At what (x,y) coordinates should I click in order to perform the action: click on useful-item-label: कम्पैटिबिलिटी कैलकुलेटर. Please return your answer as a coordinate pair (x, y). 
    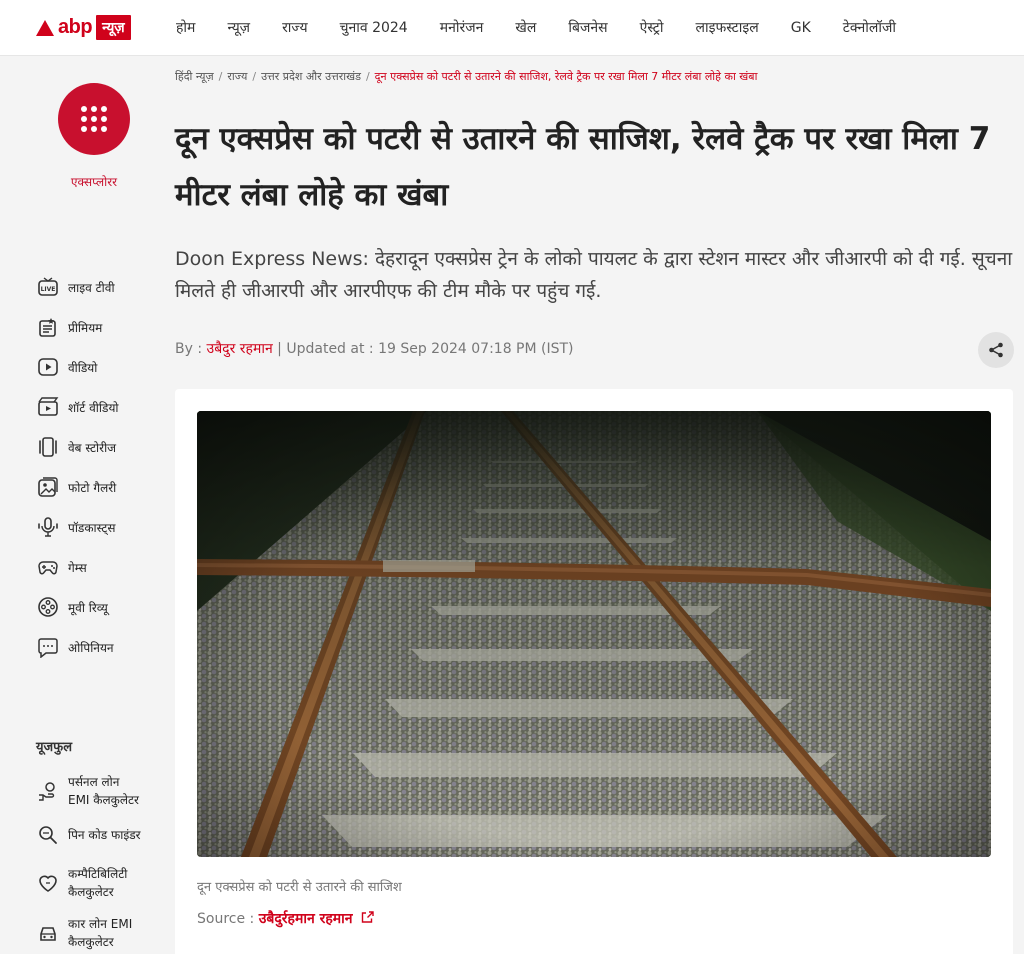
    Looking at the image, I should click on (97, 883).